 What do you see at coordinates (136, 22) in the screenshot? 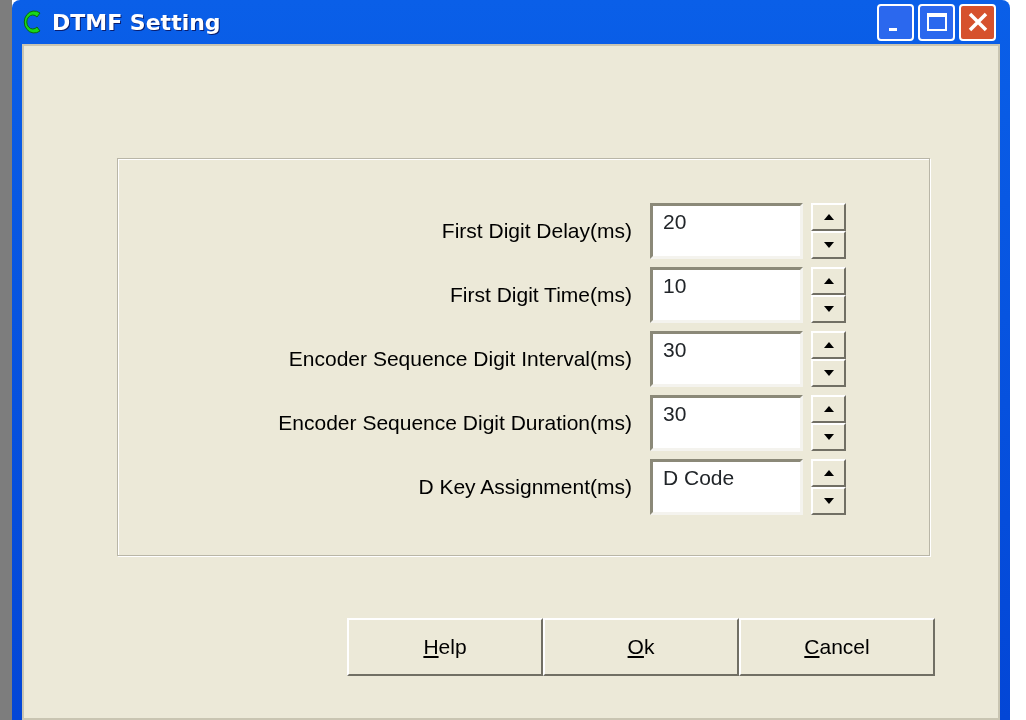
I see `window-title: DTMF Setting` at bounding box center [136, 22].